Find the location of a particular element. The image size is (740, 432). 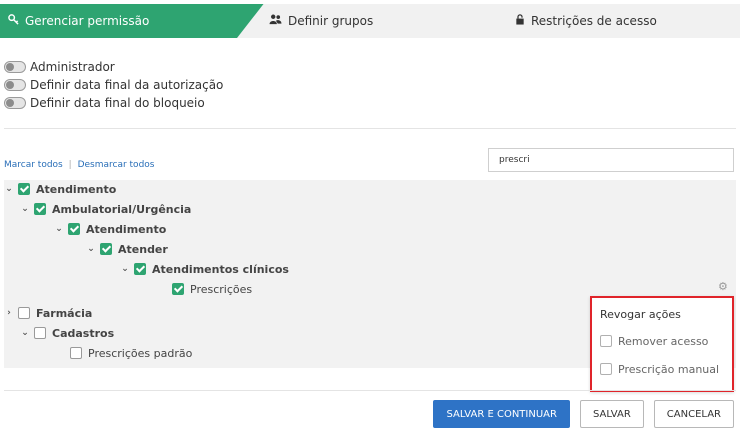

tree-node-atendimento: ⌄ Atendimento is located at coordinates (60, 189).